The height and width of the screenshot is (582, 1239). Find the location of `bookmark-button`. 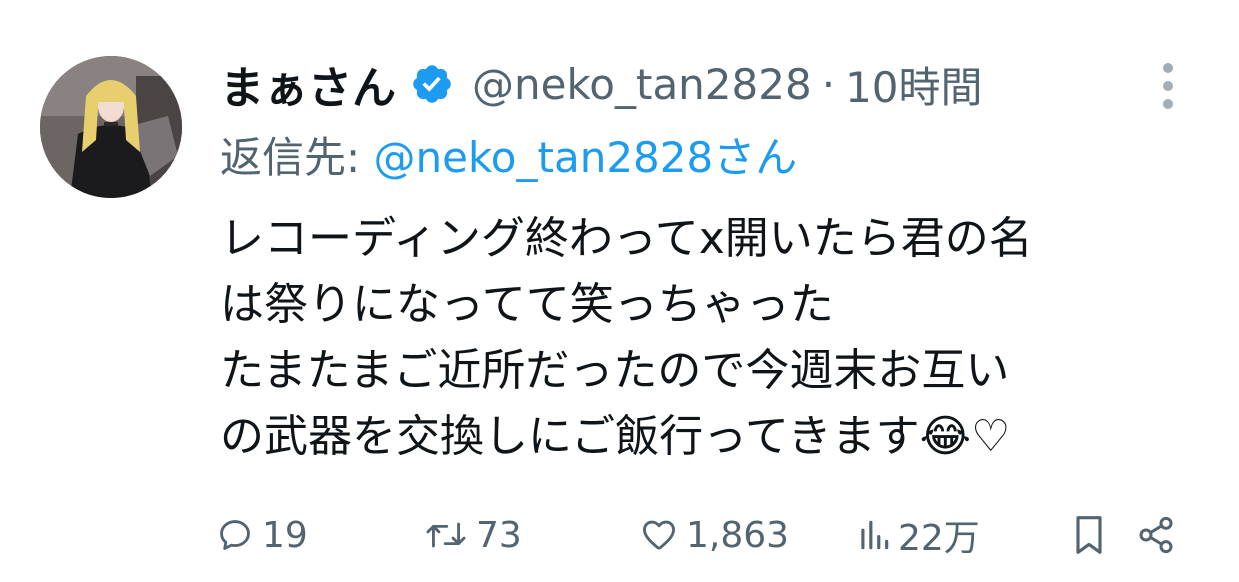

bookmark-button is located at coordinates (1089, 535).